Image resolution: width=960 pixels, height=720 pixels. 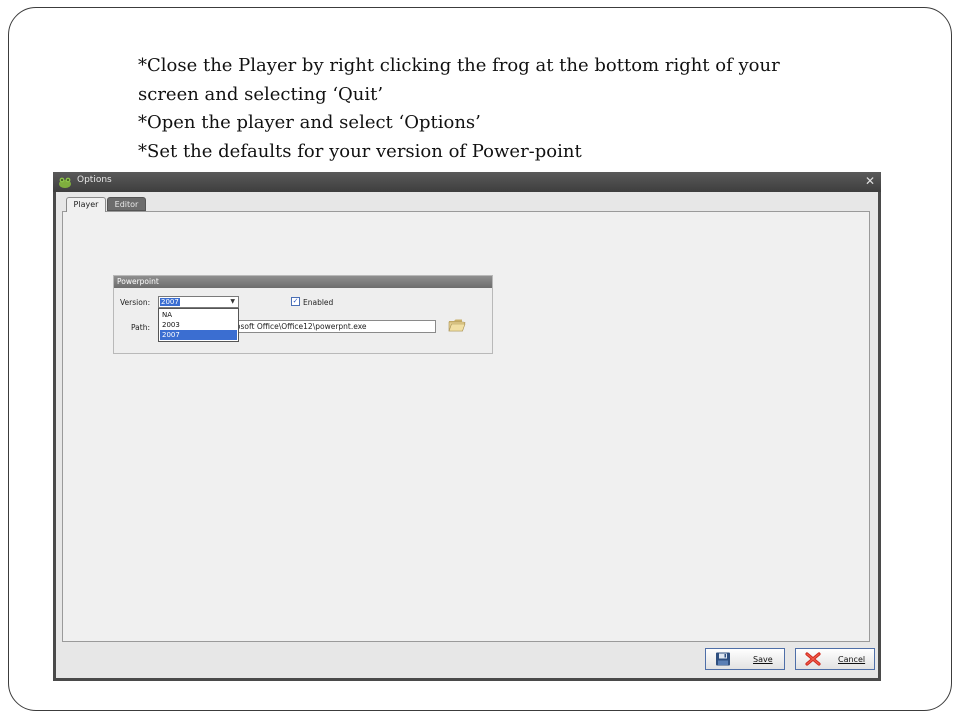 What do you see at coordinates (86, 204) in the screenshot?
I see `tab-player: Player` at bounding box center [86, 204].